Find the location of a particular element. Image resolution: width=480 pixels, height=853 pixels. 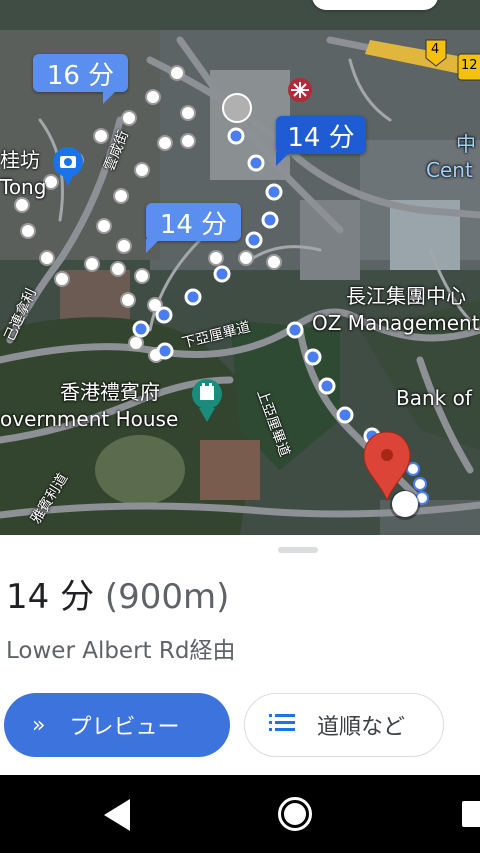

map-label-cheung-kong-zh: 長江集團中心 is located at coordinates (406, 296).